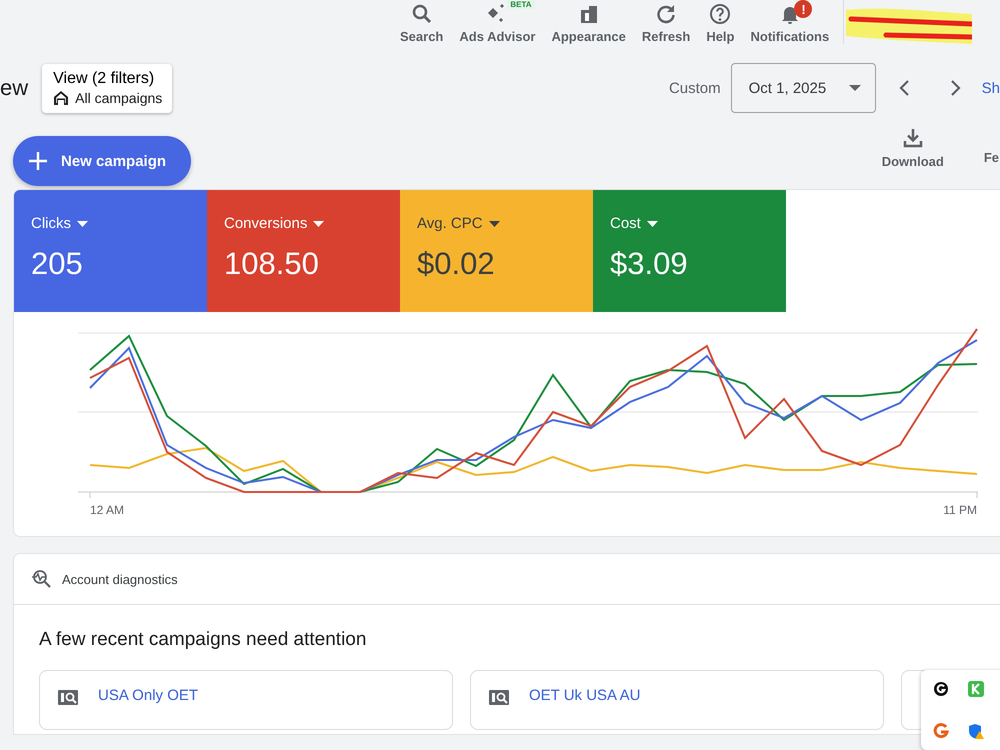 Image resolution: width=1000 pixels, height=750 pixels. I want to click on extension-icon, so click(941, 689).